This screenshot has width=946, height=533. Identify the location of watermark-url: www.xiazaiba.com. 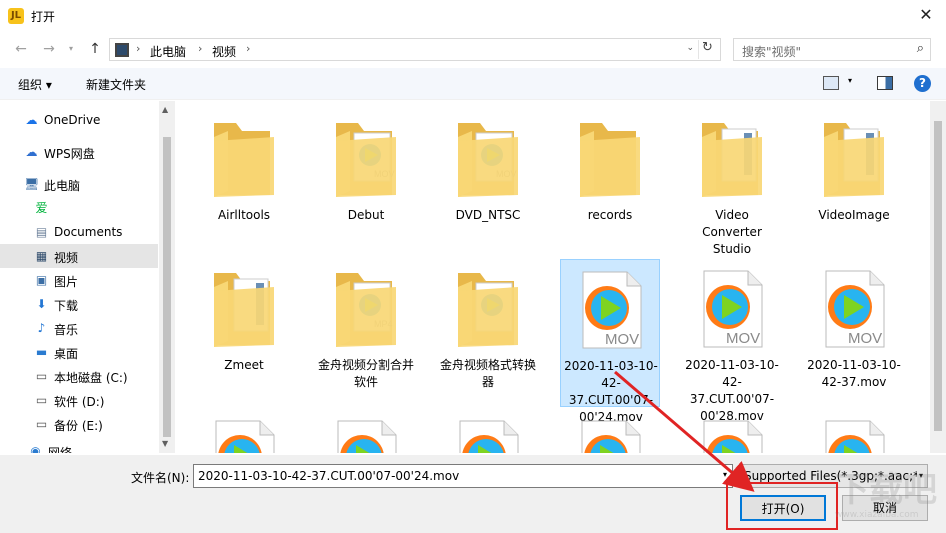
(877, 515).